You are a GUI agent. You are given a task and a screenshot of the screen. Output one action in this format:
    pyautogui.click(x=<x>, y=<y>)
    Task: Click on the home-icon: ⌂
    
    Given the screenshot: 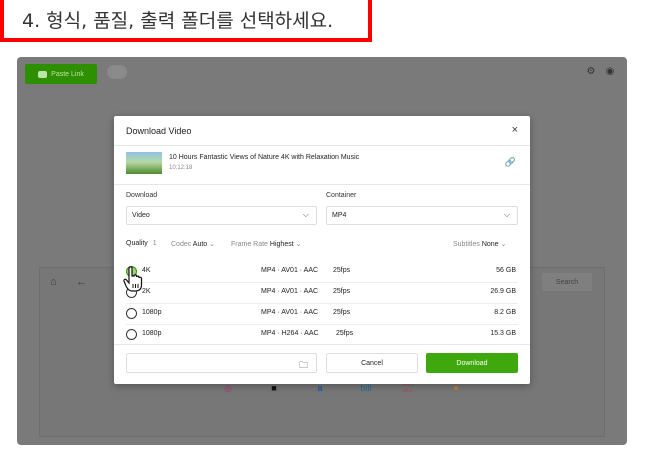 What is the action you would take?
    pyautogui.click(x=53, y=282)
    